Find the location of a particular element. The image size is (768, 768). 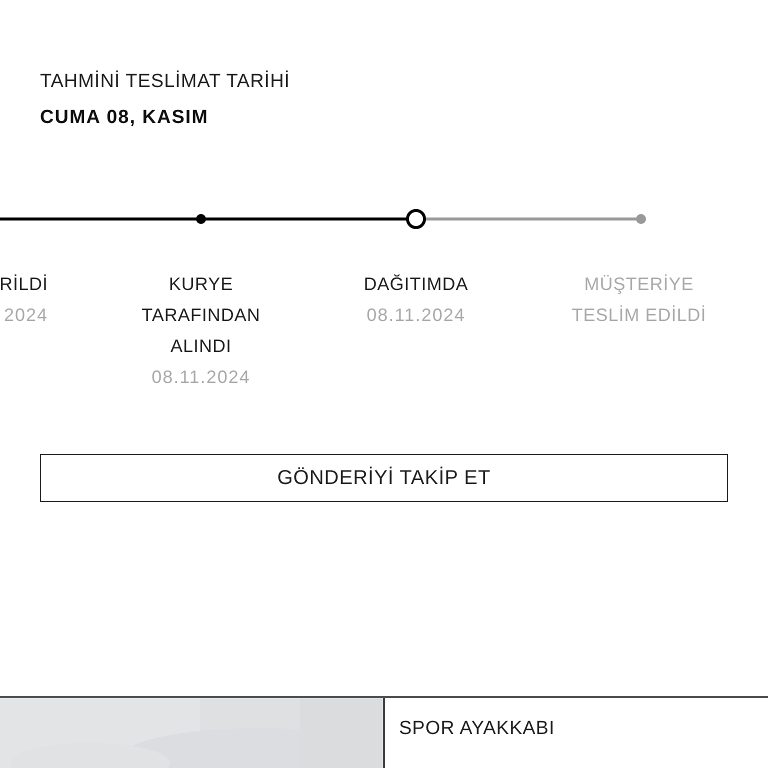

step-label: RİLDİ is located at coordinates (24, 284).